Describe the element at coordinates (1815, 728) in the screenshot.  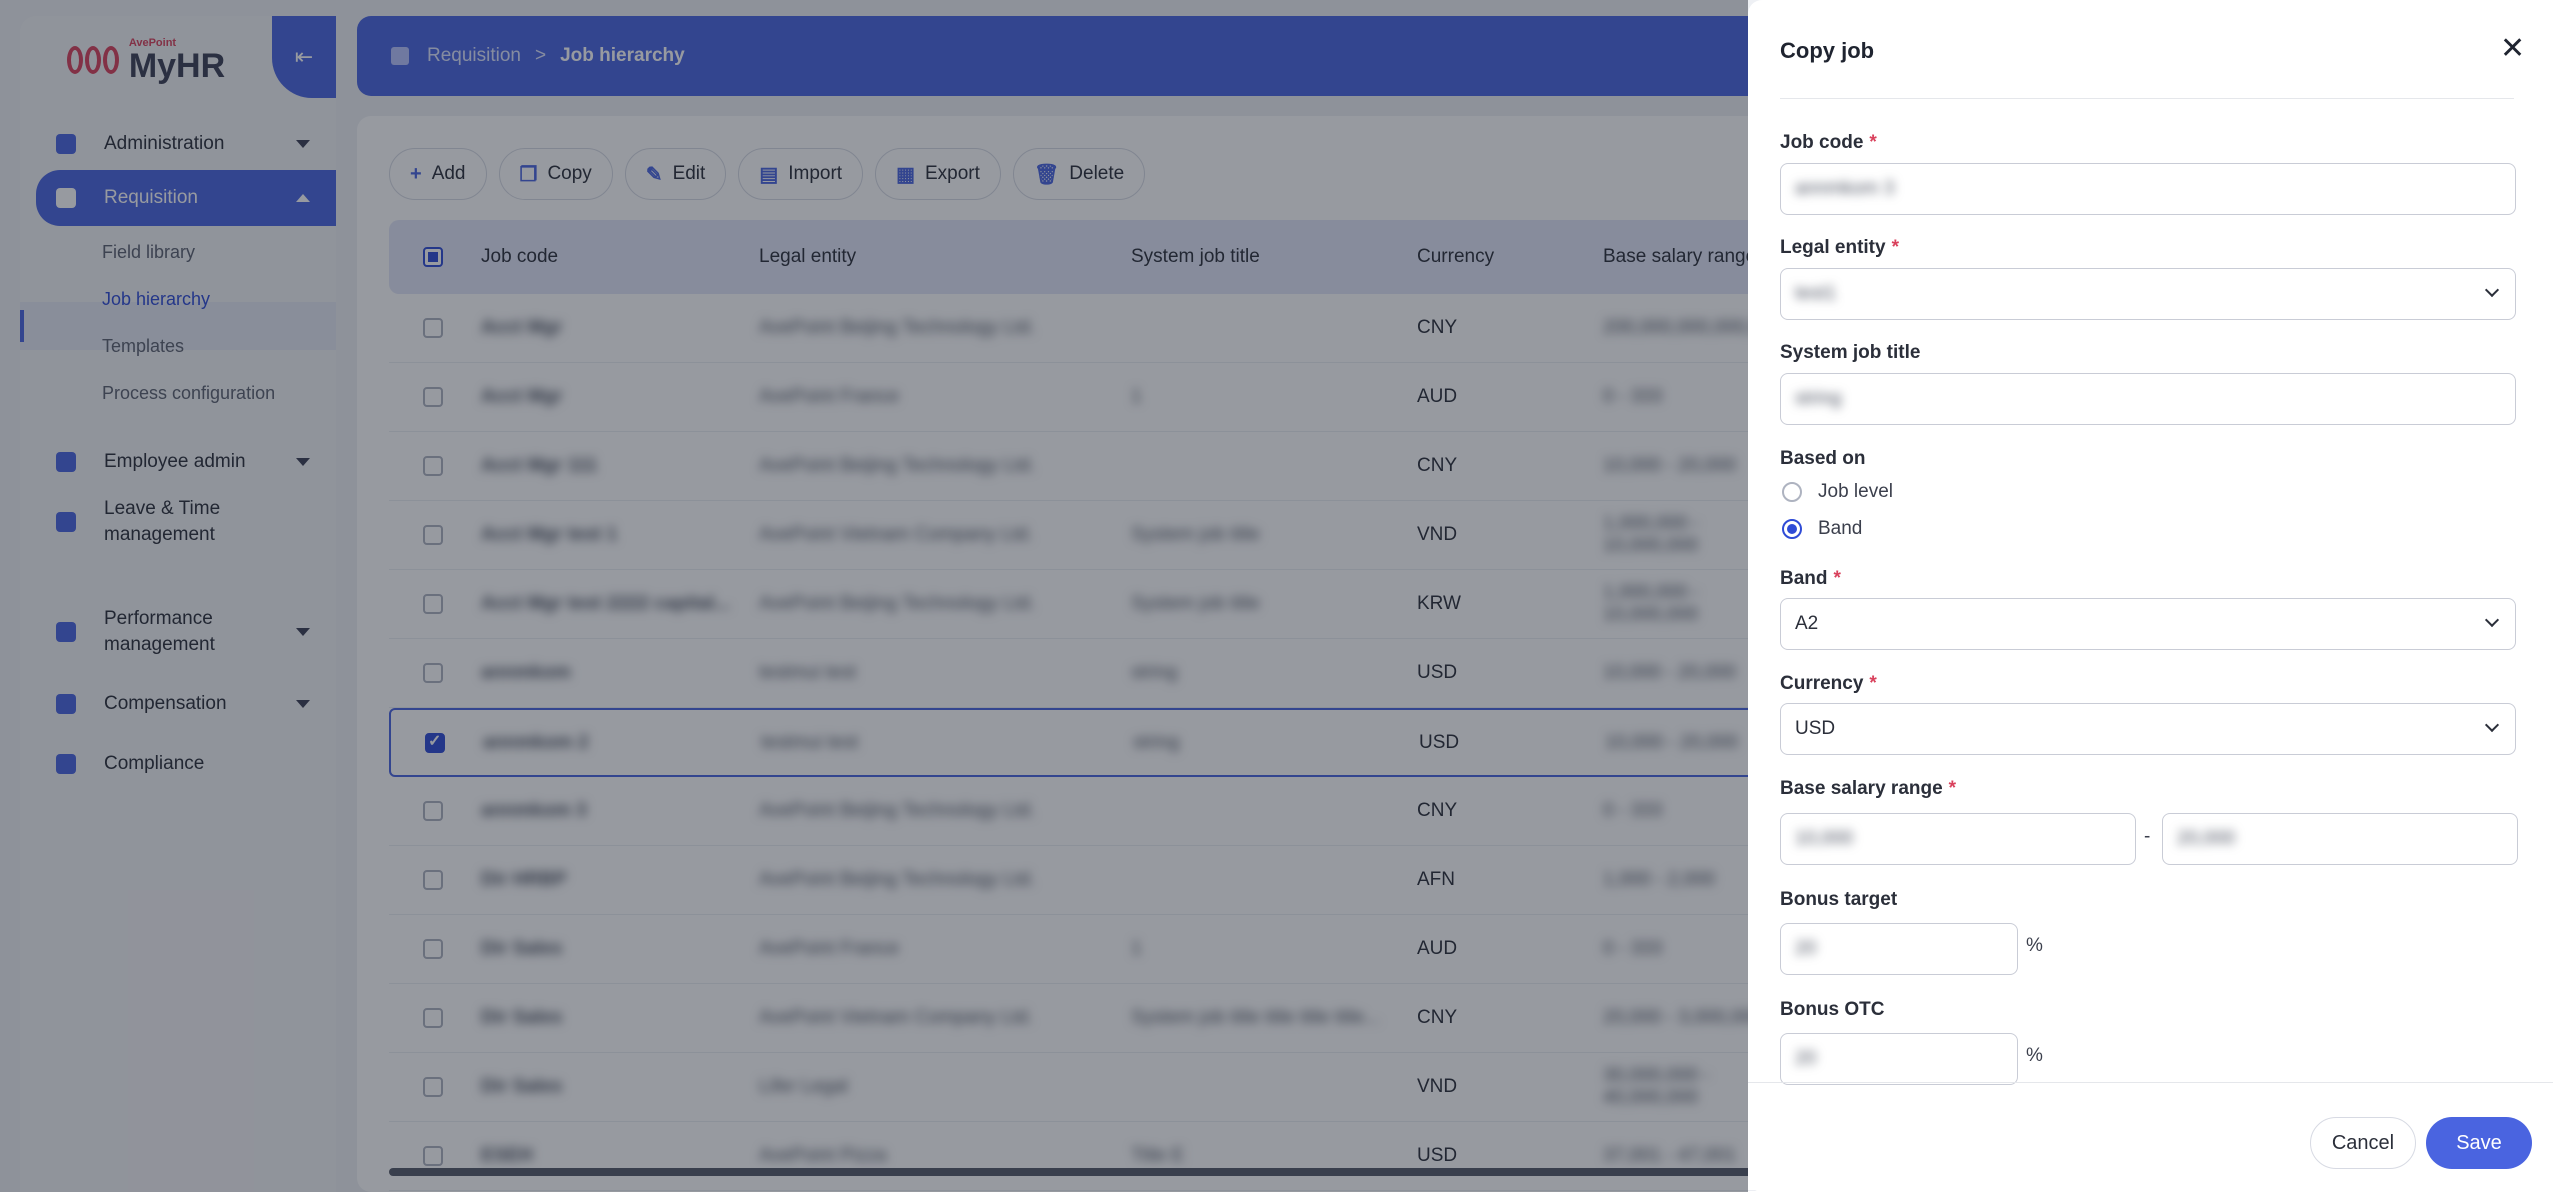
I see `currency-value: USD` at that location.